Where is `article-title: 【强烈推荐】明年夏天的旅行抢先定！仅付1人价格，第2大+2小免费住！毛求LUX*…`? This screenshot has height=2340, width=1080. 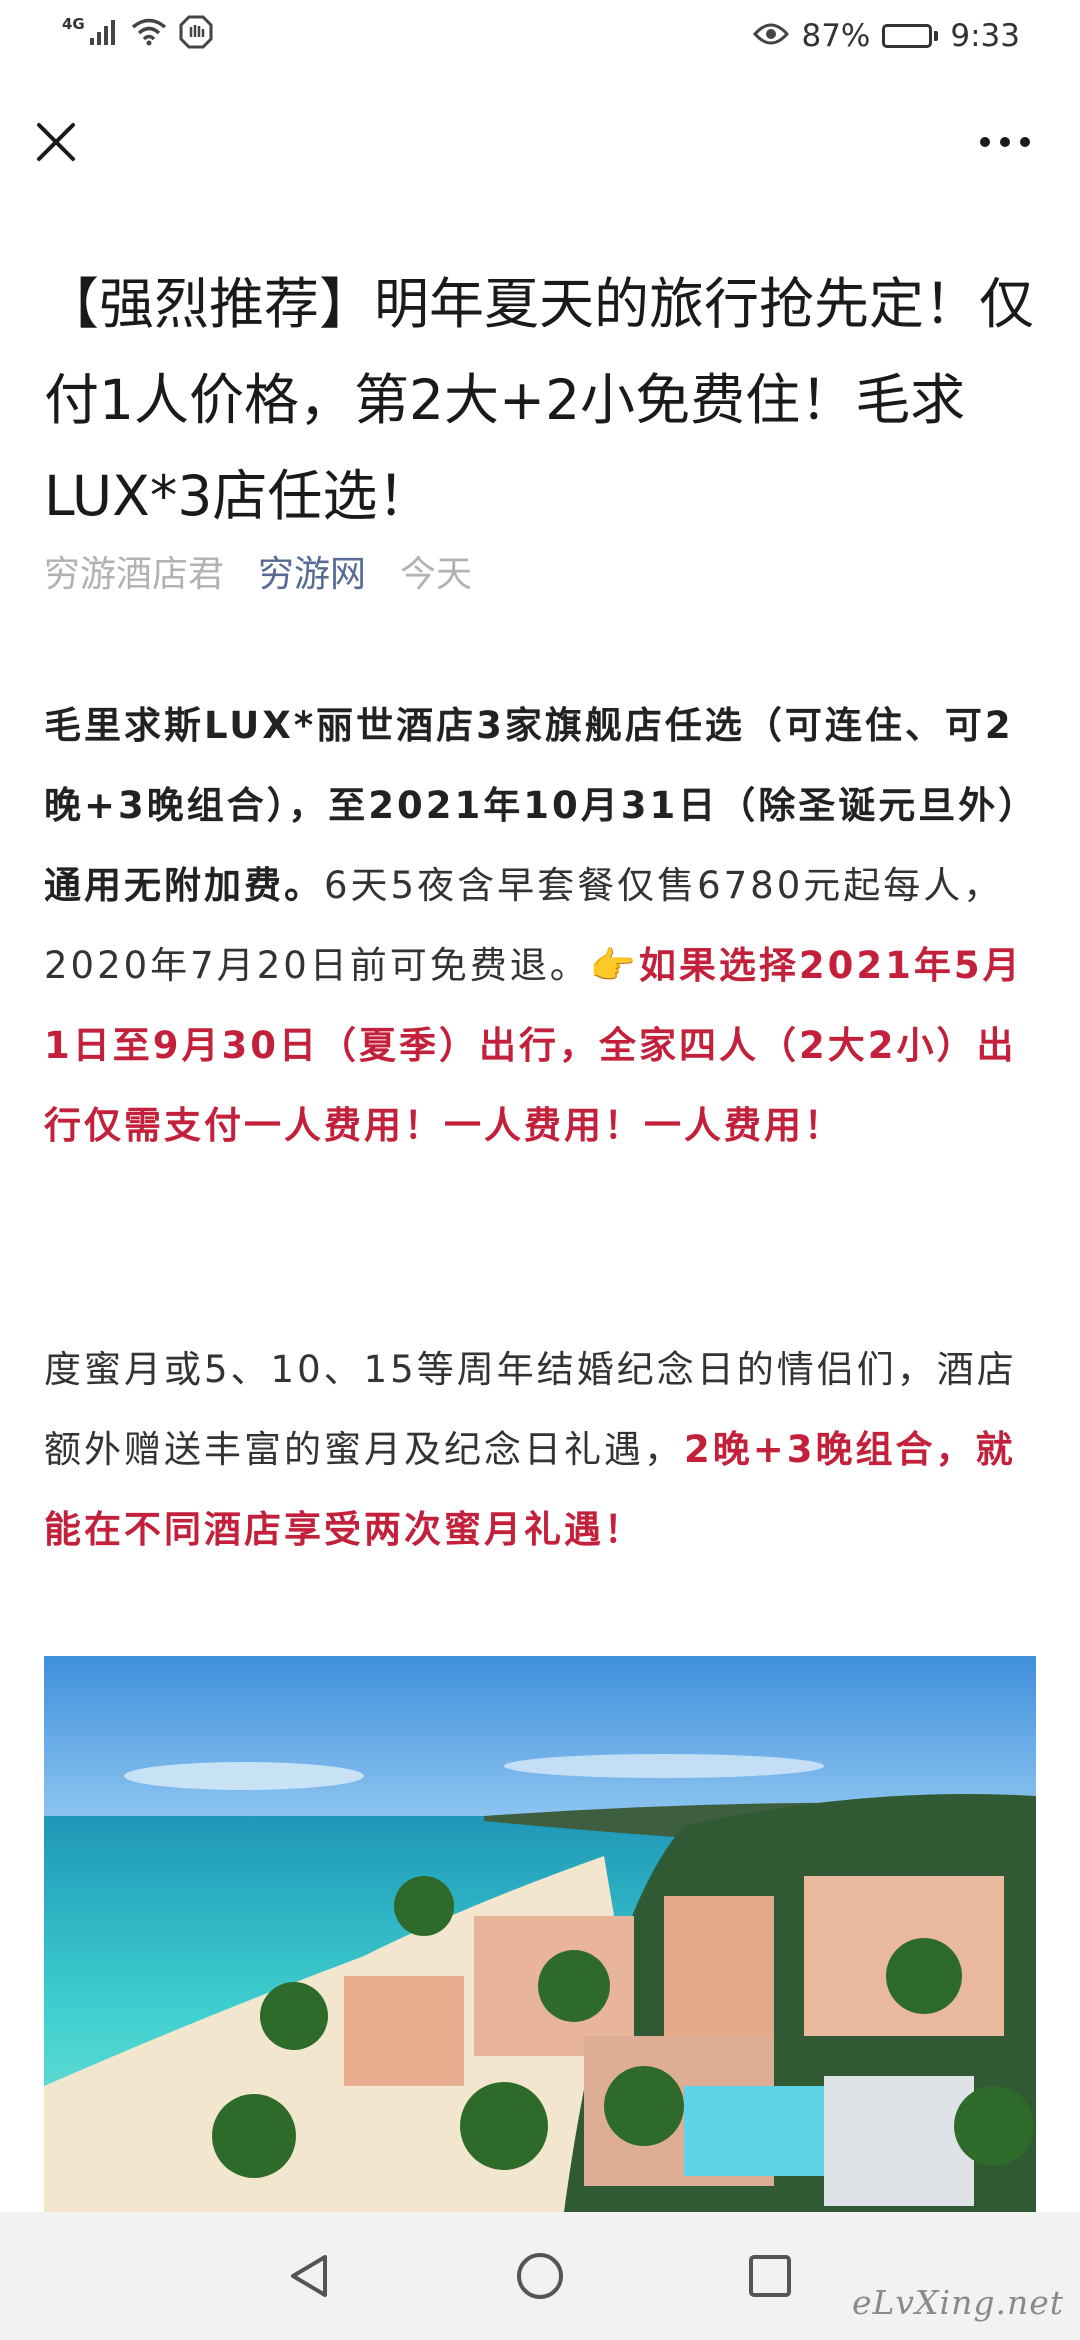
article-title: 【强烈推荐】明年夏天的旅行抢先定！仅付1人价格，第2大+2小免费住！毛求LUX*… is located at coordinates (539, 400).